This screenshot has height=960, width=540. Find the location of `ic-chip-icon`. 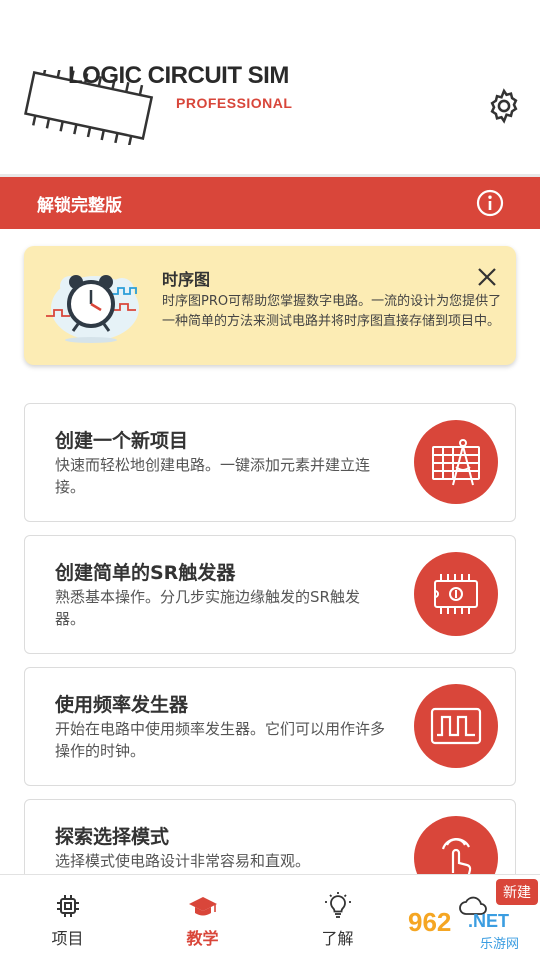

ic-chip-icon is located at coordinates (456, 594).